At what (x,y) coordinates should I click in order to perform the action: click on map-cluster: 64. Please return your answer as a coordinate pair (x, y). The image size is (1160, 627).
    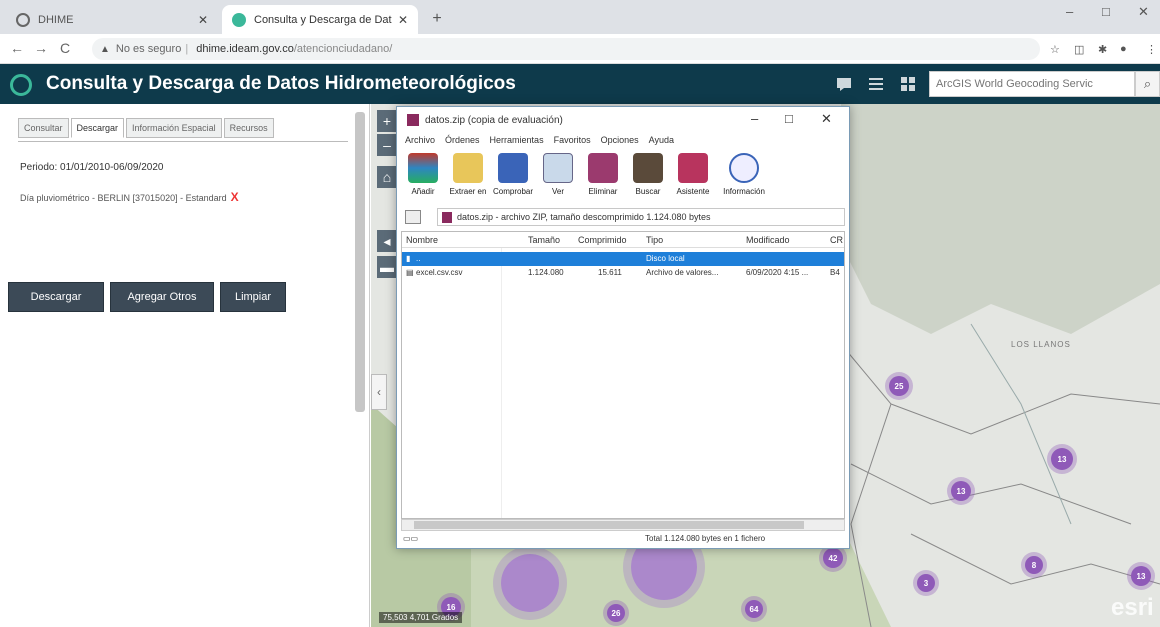
    Looking at the image, I should click on (754, 609).